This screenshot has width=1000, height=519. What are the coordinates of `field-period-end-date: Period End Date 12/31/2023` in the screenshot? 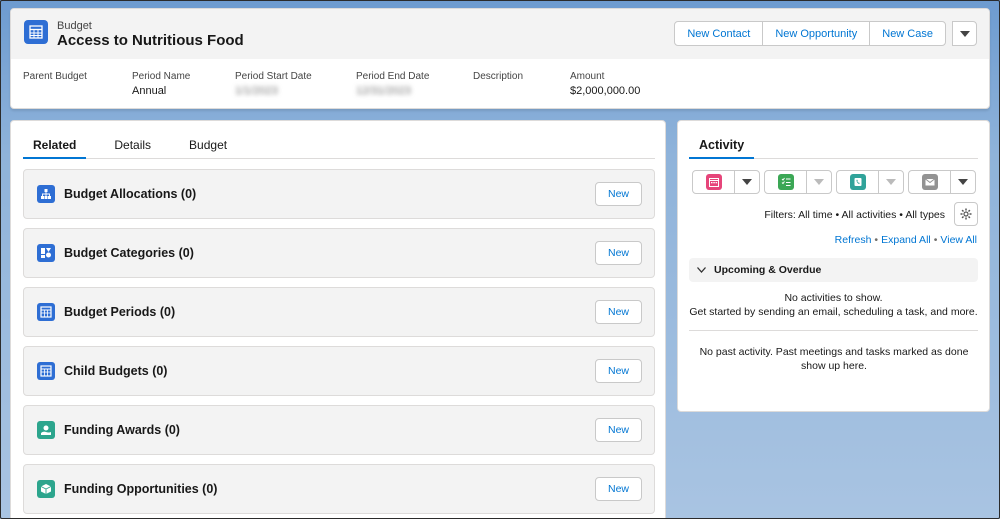 It's located at (393, 84).